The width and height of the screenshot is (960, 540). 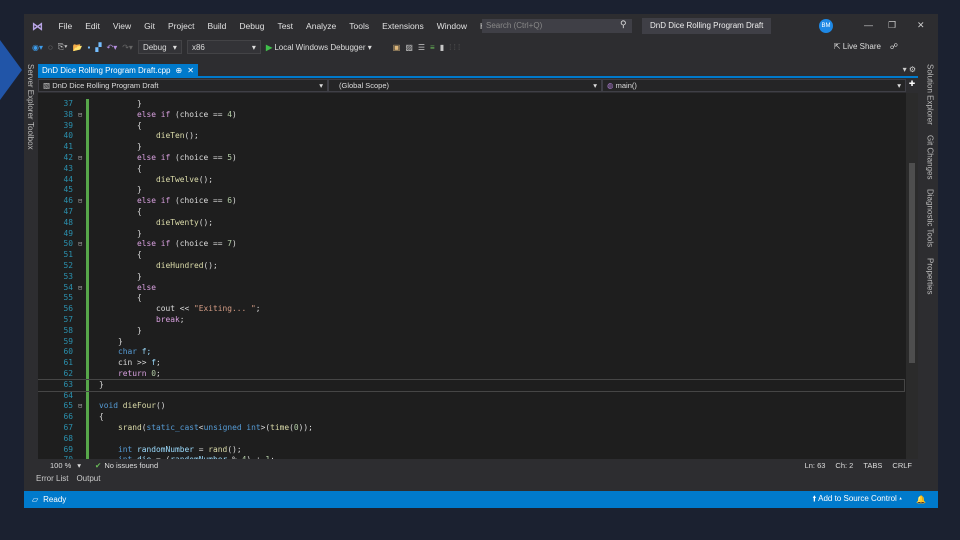 What do you see at coordinates (37, 47) in the screenshot?
I see `back-icon: ◉▾` at bounding box center [37, 47].